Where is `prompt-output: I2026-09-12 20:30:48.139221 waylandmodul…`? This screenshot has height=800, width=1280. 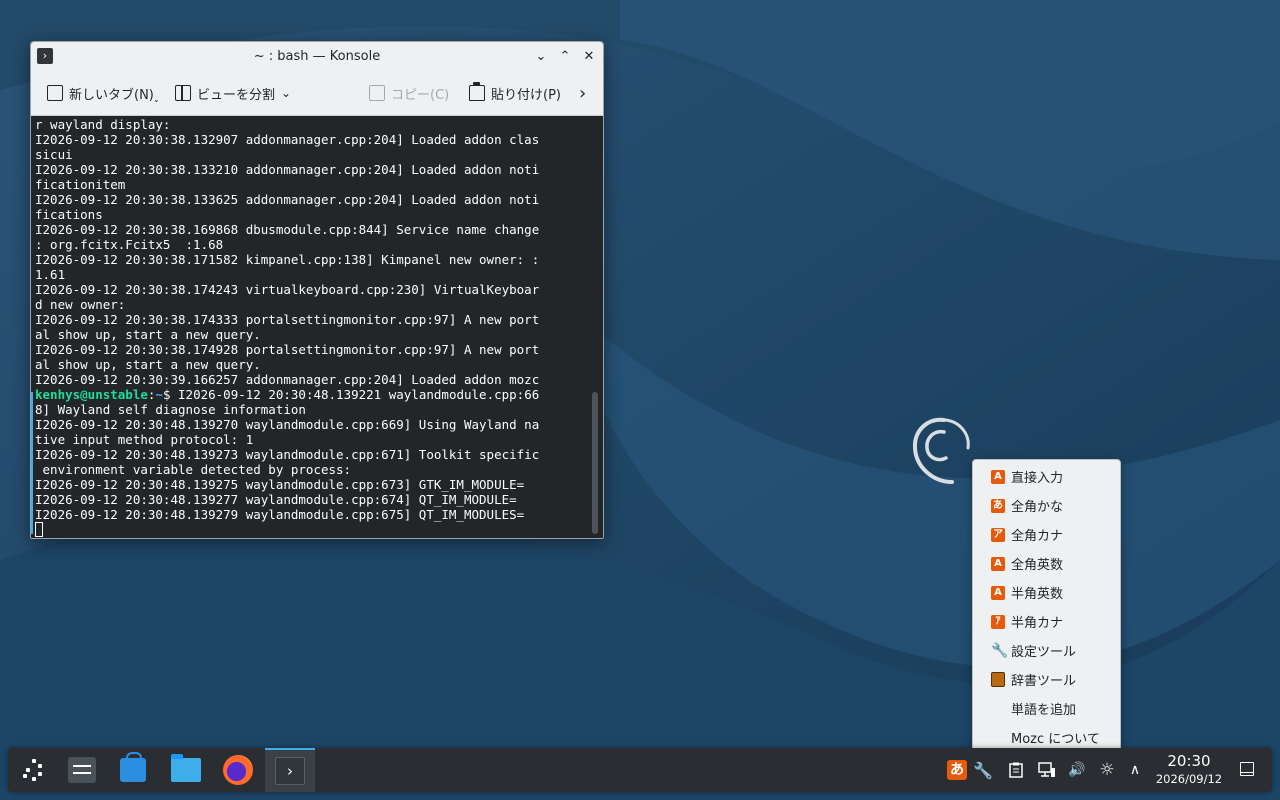 prompt-output: I2026-09-12 20:30:48.139221 waylandmodul… is located at coordinates (359, 394).